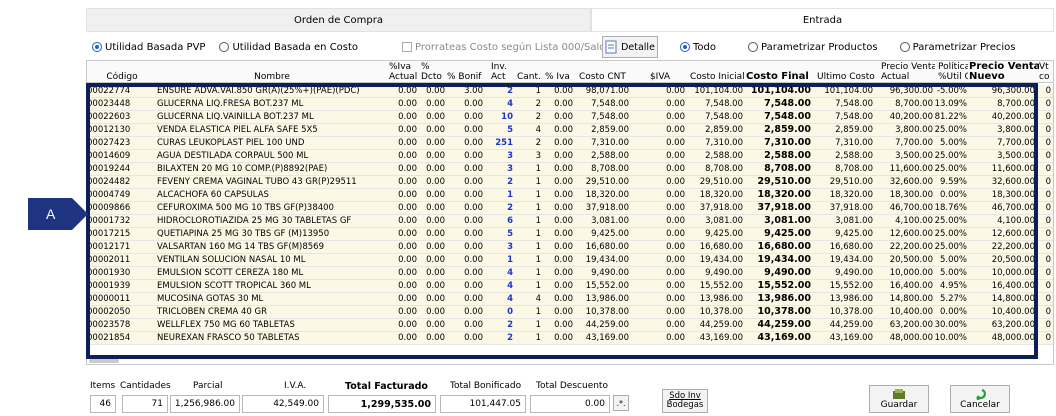 The width and height of the screenshot is (1056, 416). Describe the element at coordinates (844, 312) in the screenshot. I see `cell-ult: 10,378.00` at that location.